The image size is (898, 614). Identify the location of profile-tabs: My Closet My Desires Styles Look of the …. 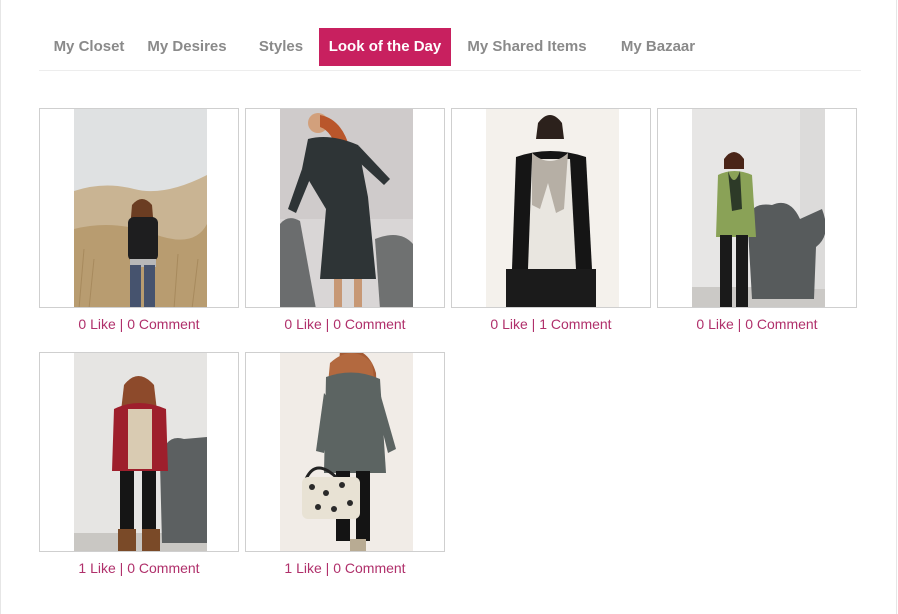
(450, 49).